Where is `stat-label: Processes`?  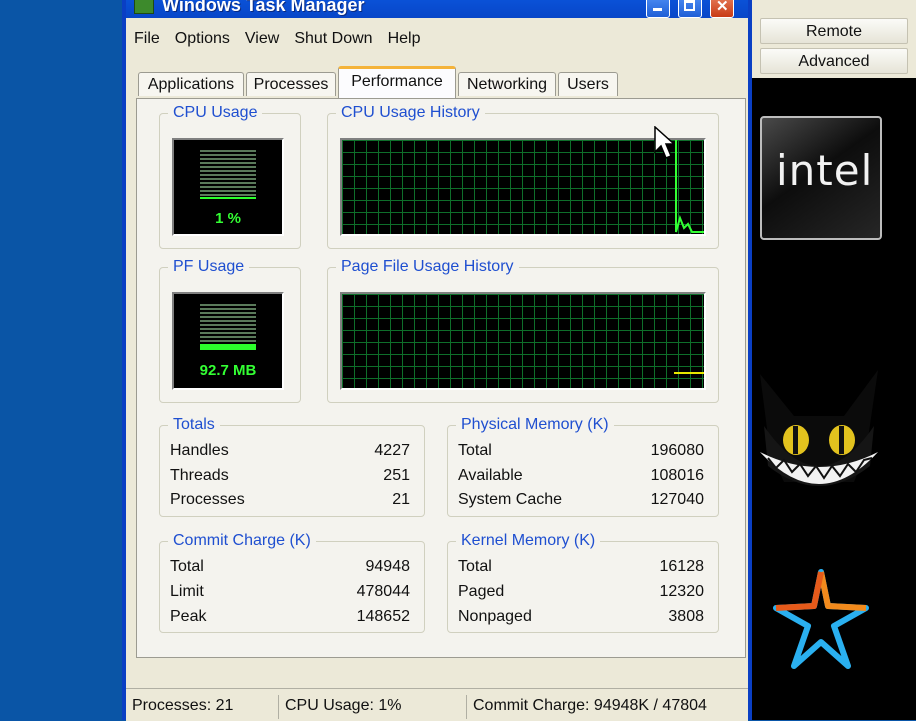 stat-label: Processes is located at coordinates (207, 499).